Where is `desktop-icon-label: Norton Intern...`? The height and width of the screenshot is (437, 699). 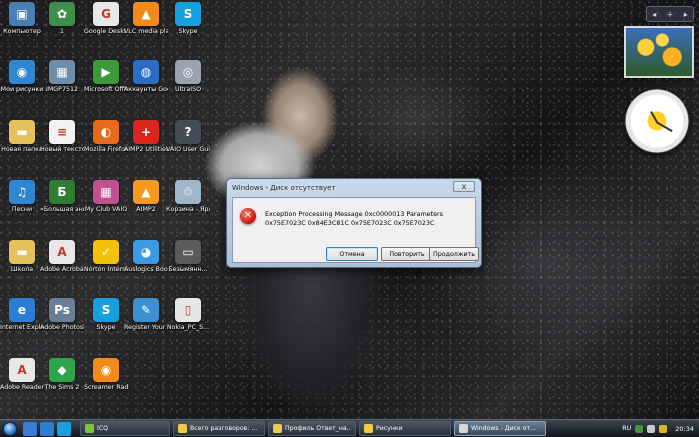
desktop-icon-label: Norton Intern... is located at coordinates (106, 269).